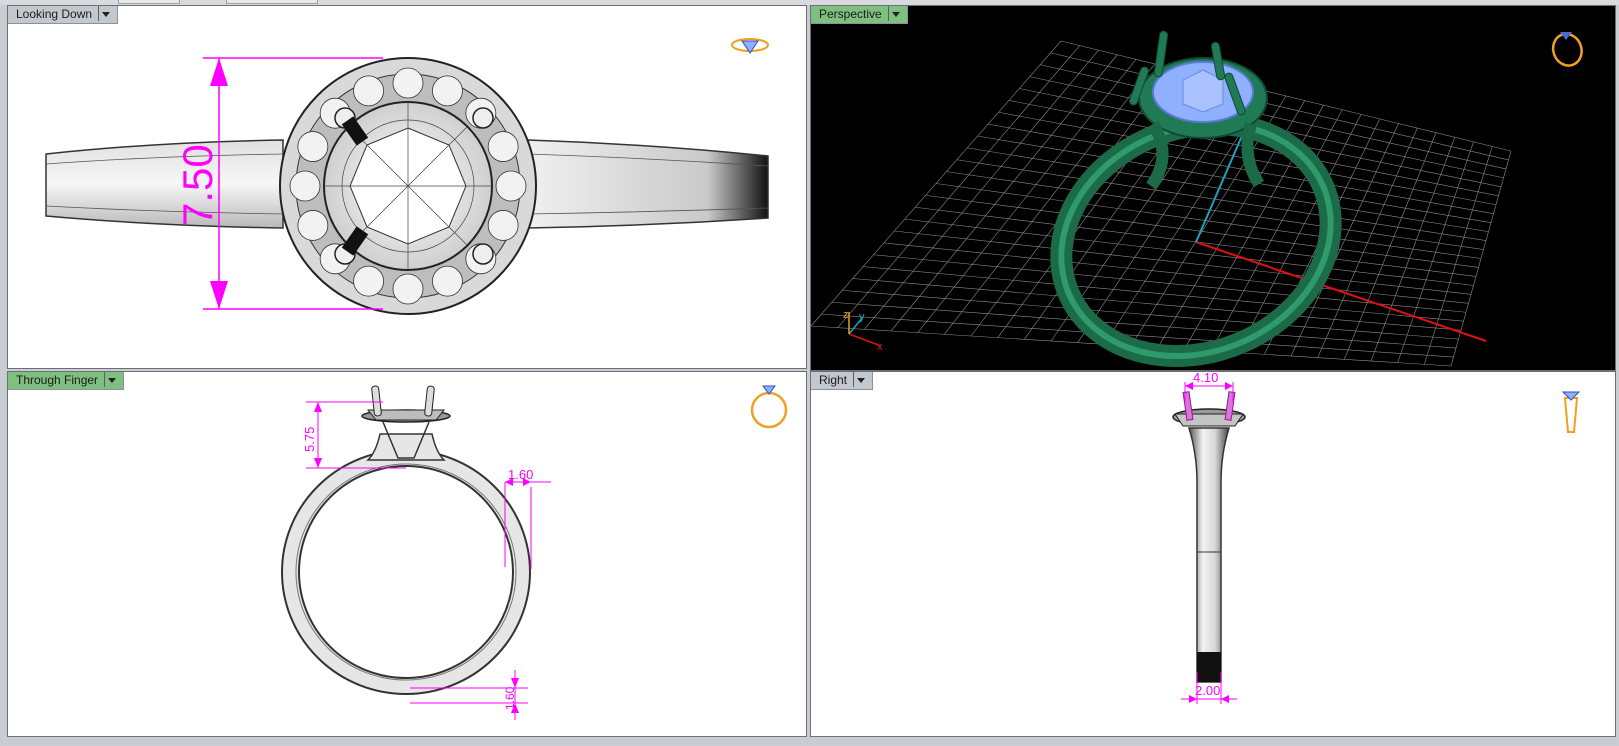 This screenshot has width=1619, height=746. What do you see at coordinates (1207, 690) in the screenshot?
I see `dimension-label-2-00: 2.00` at bounding box center [1207, 690].